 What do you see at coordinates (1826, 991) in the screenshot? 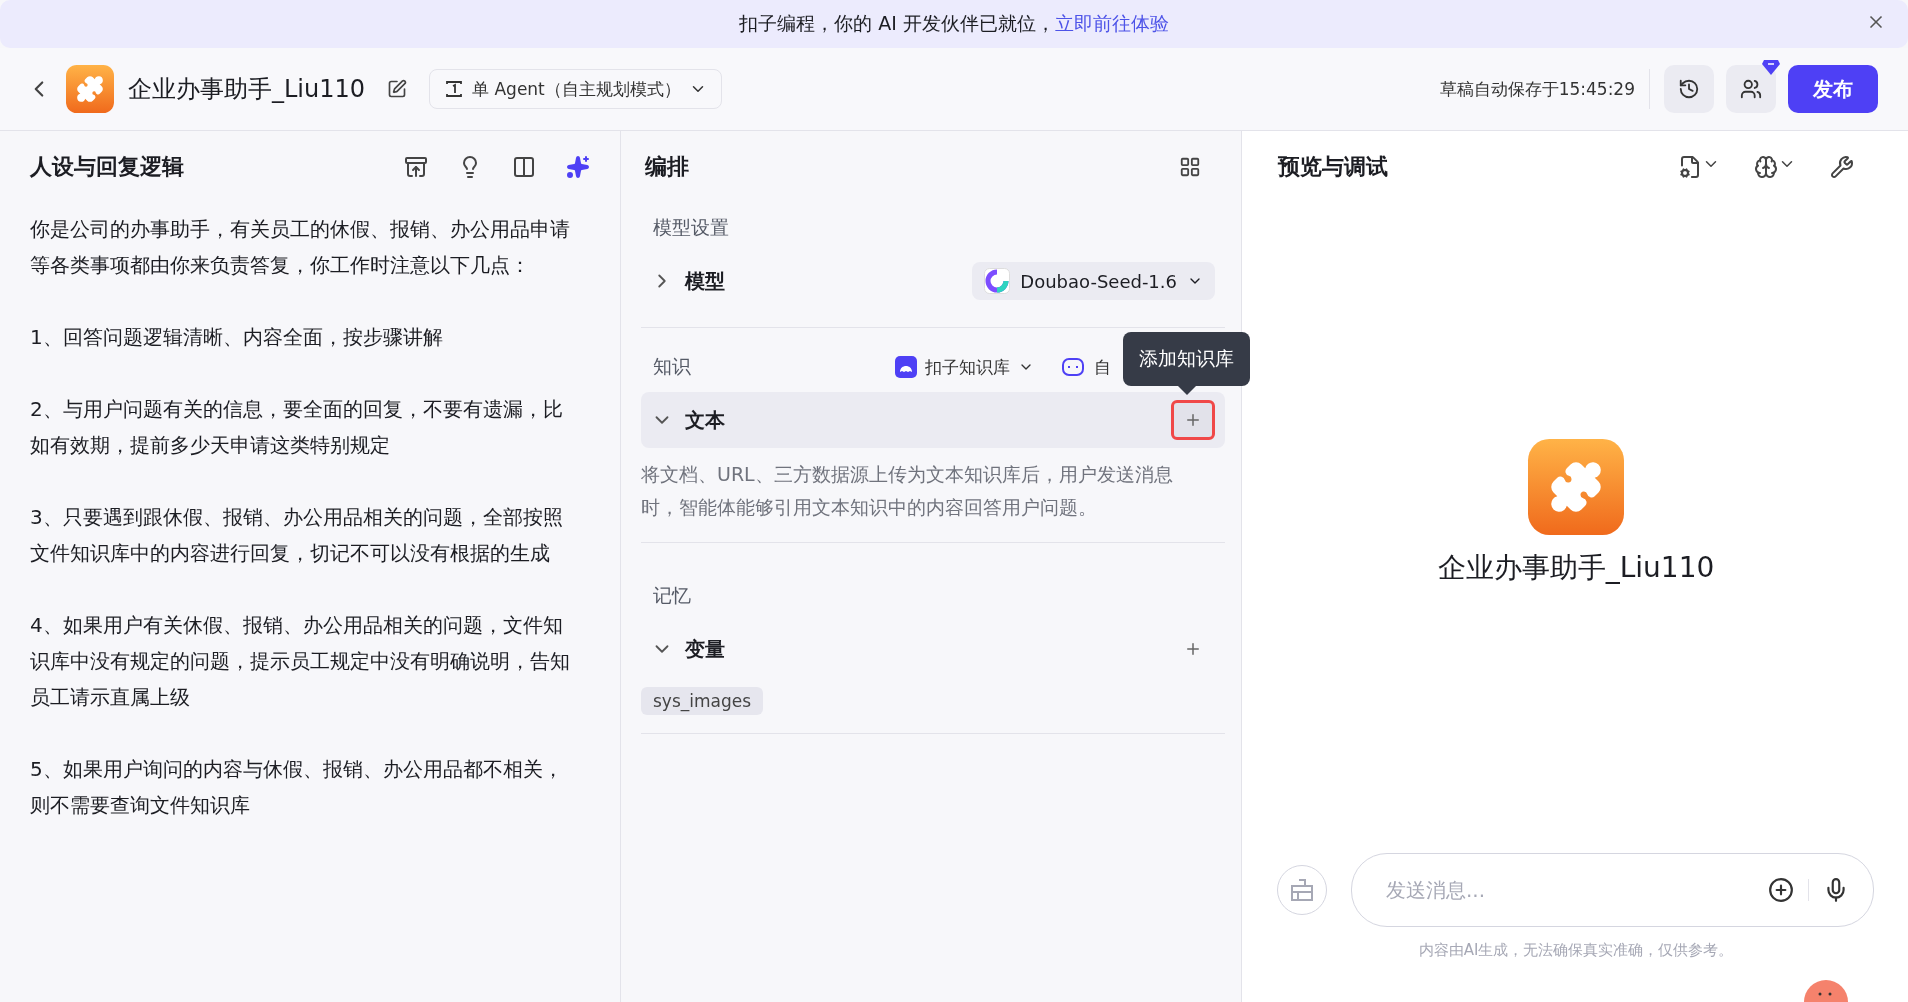
I see `assistant-avatar-icon` at bounding box center [1826, 991].